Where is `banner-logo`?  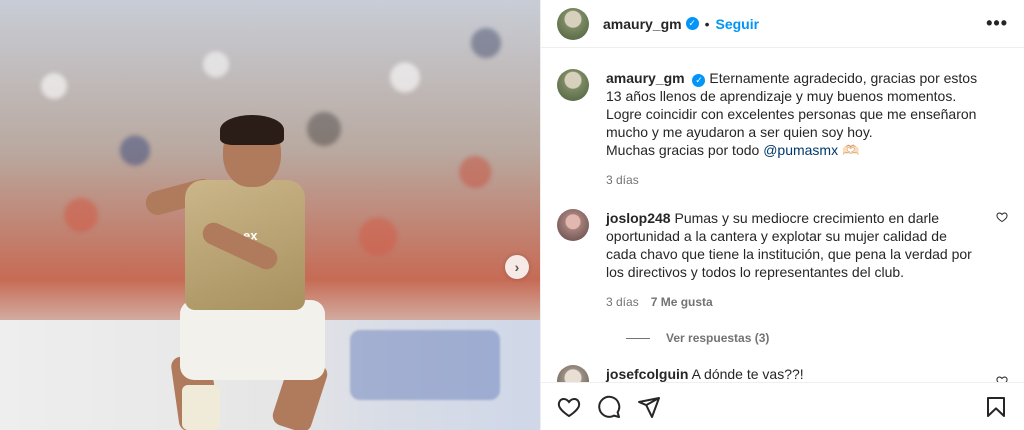
banner-logo is located at coordinates (425, 365).